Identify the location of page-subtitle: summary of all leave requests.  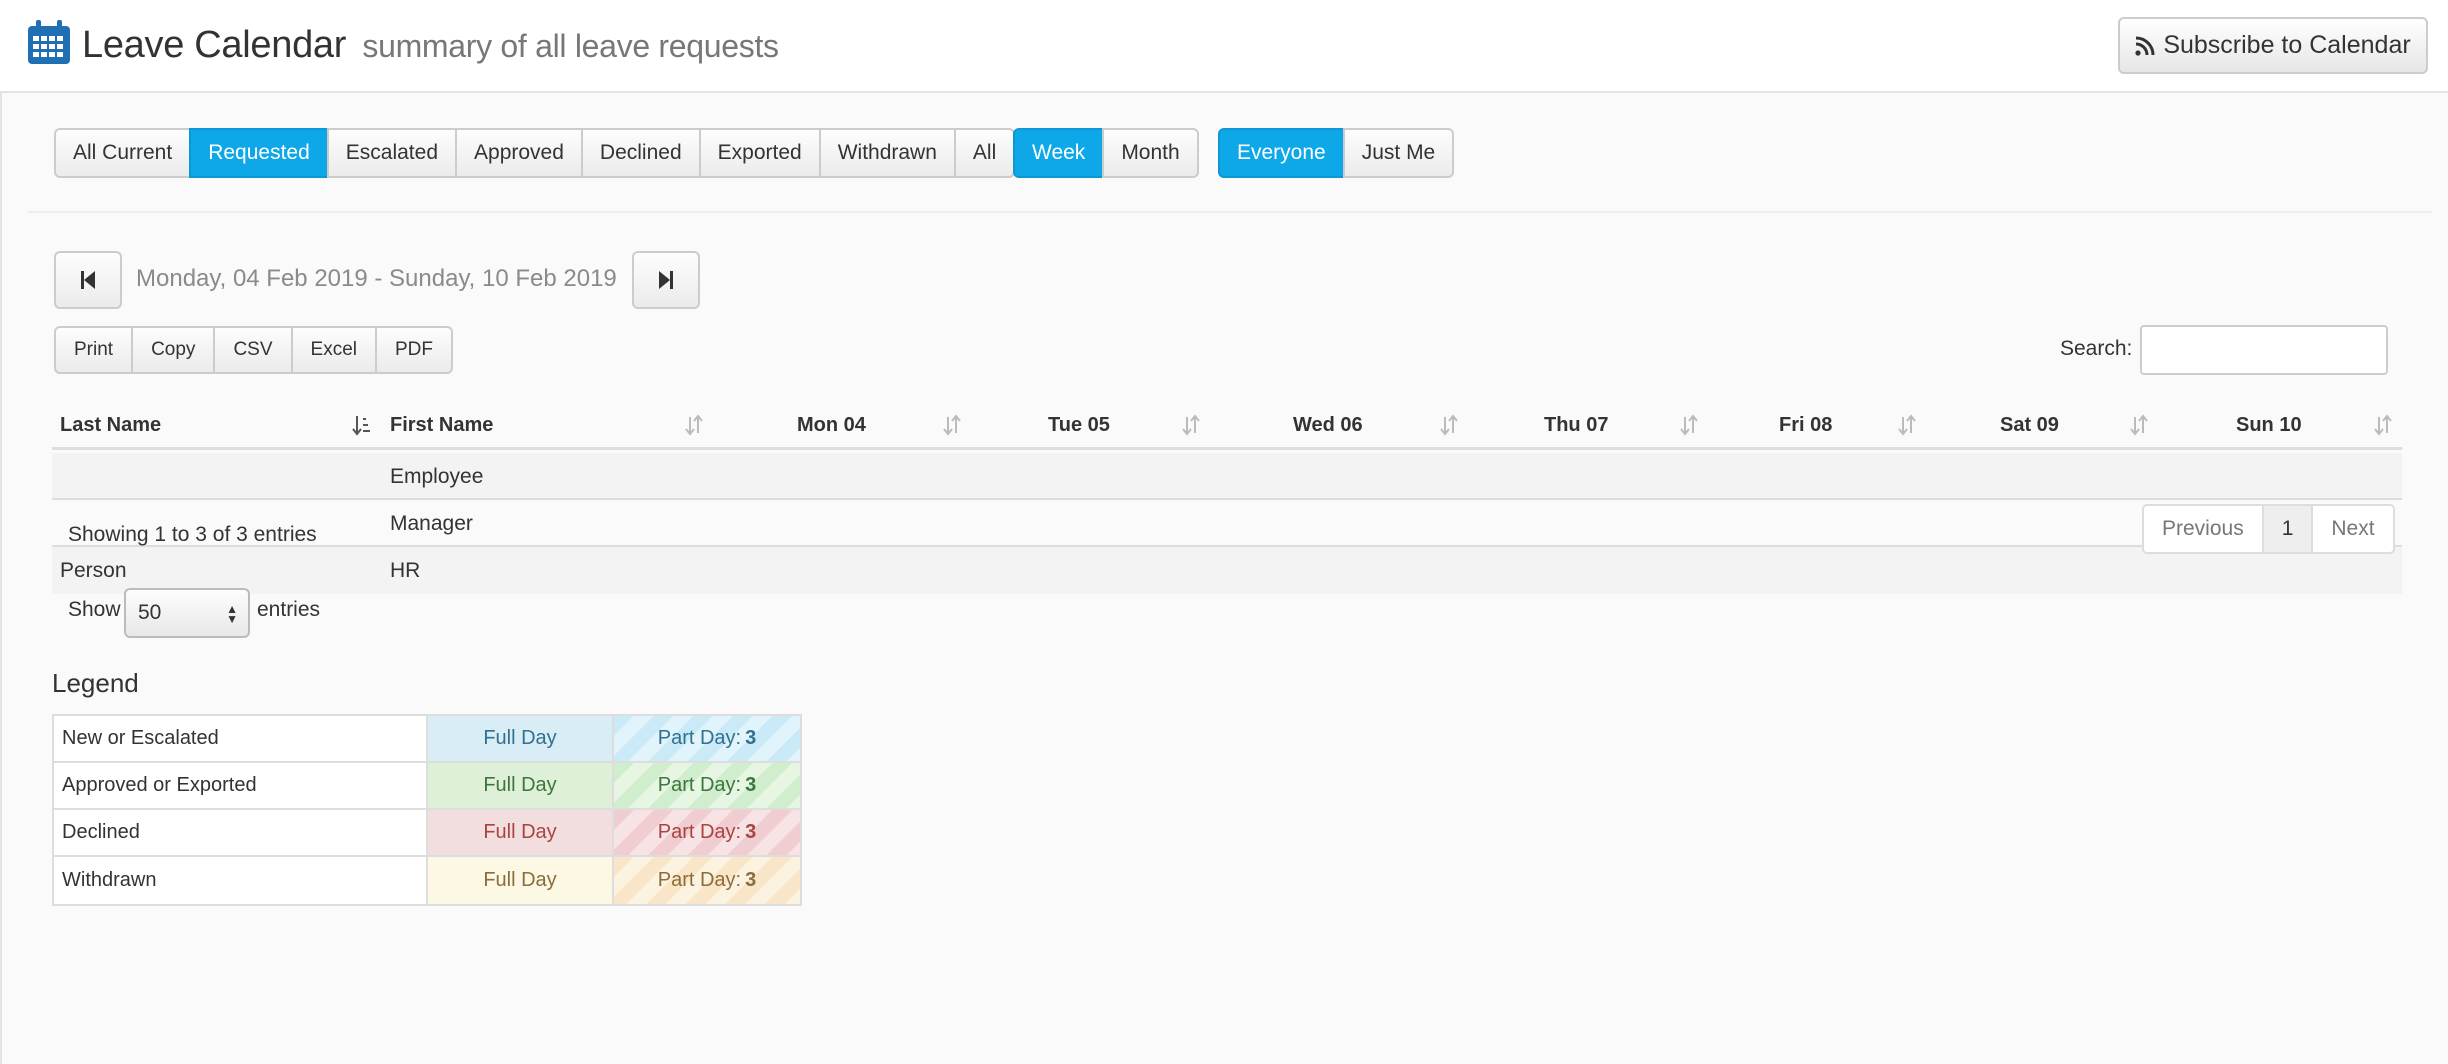
(570, 46).